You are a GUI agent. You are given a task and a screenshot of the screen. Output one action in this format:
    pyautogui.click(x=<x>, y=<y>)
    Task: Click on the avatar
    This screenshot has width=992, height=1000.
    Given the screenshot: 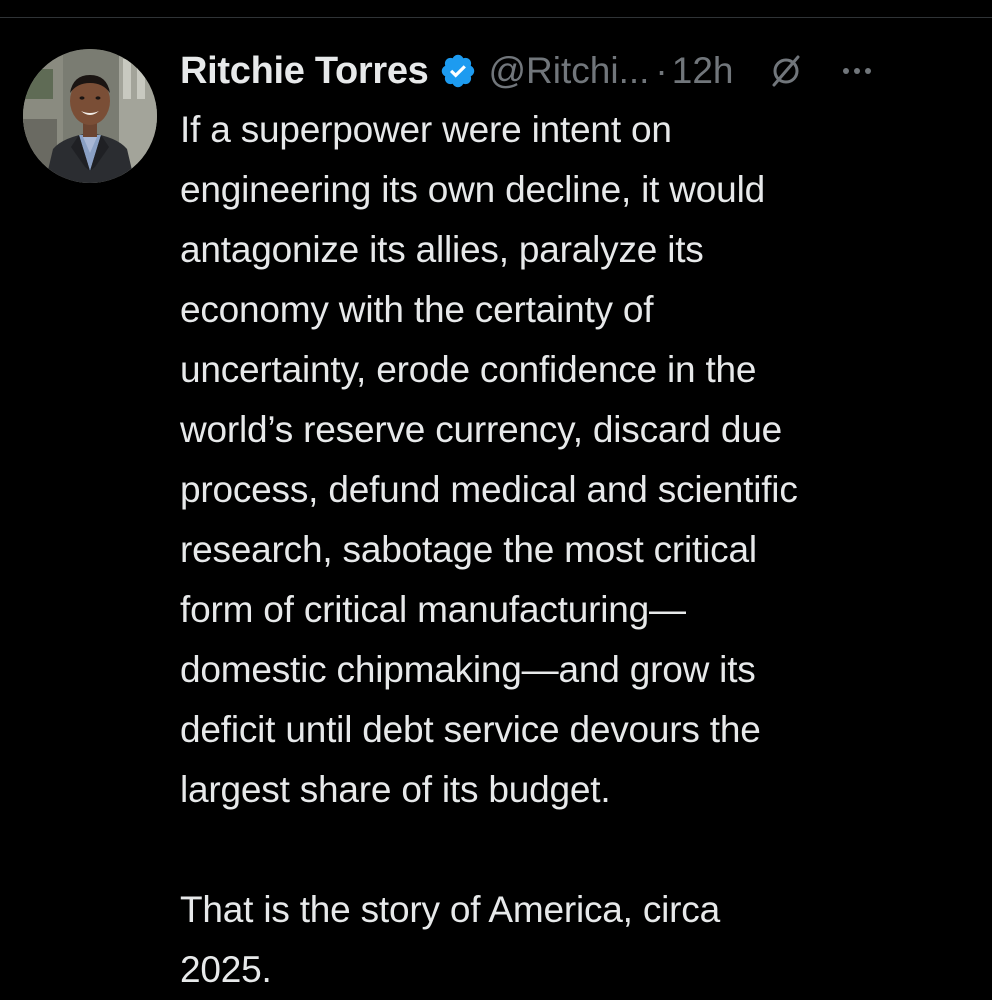 What is the action you would take?
    pyautogui.click(x=90, y=116)
    